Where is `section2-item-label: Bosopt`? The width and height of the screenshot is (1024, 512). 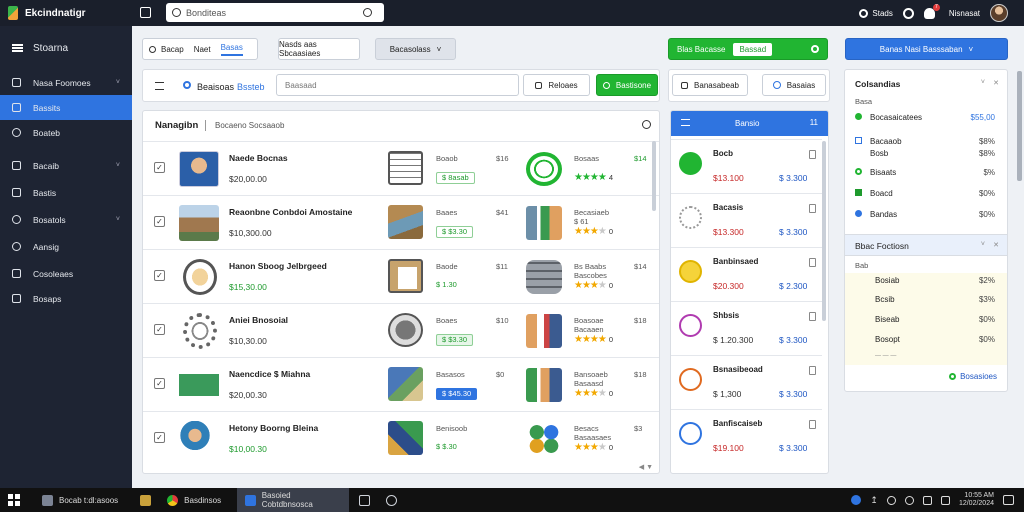 section2-item-label: Bosopt is located at coordinates (887, 339).